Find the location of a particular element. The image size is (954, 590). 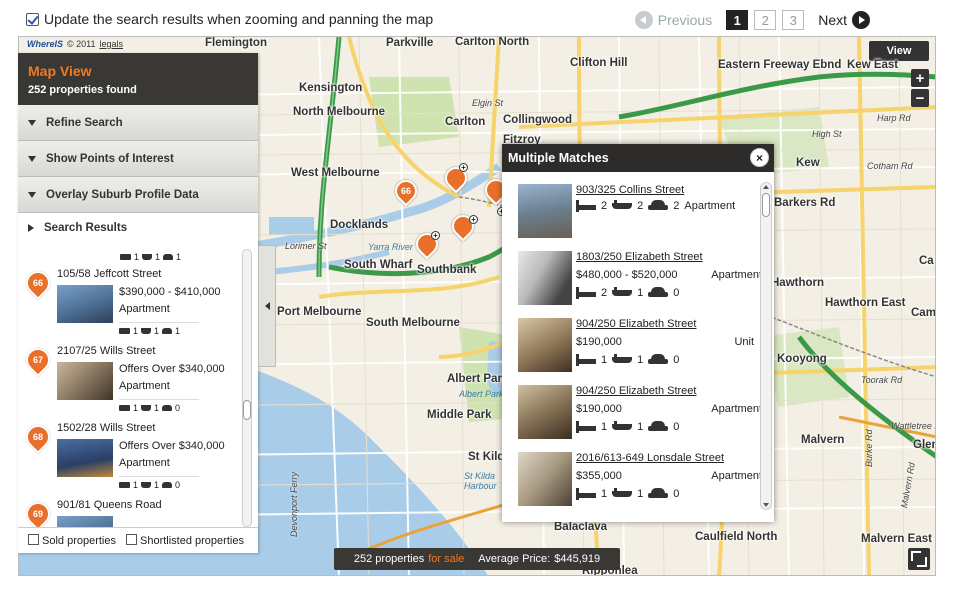

result-title: 1502/28 Wills Street is located at coordinates (106, 428).